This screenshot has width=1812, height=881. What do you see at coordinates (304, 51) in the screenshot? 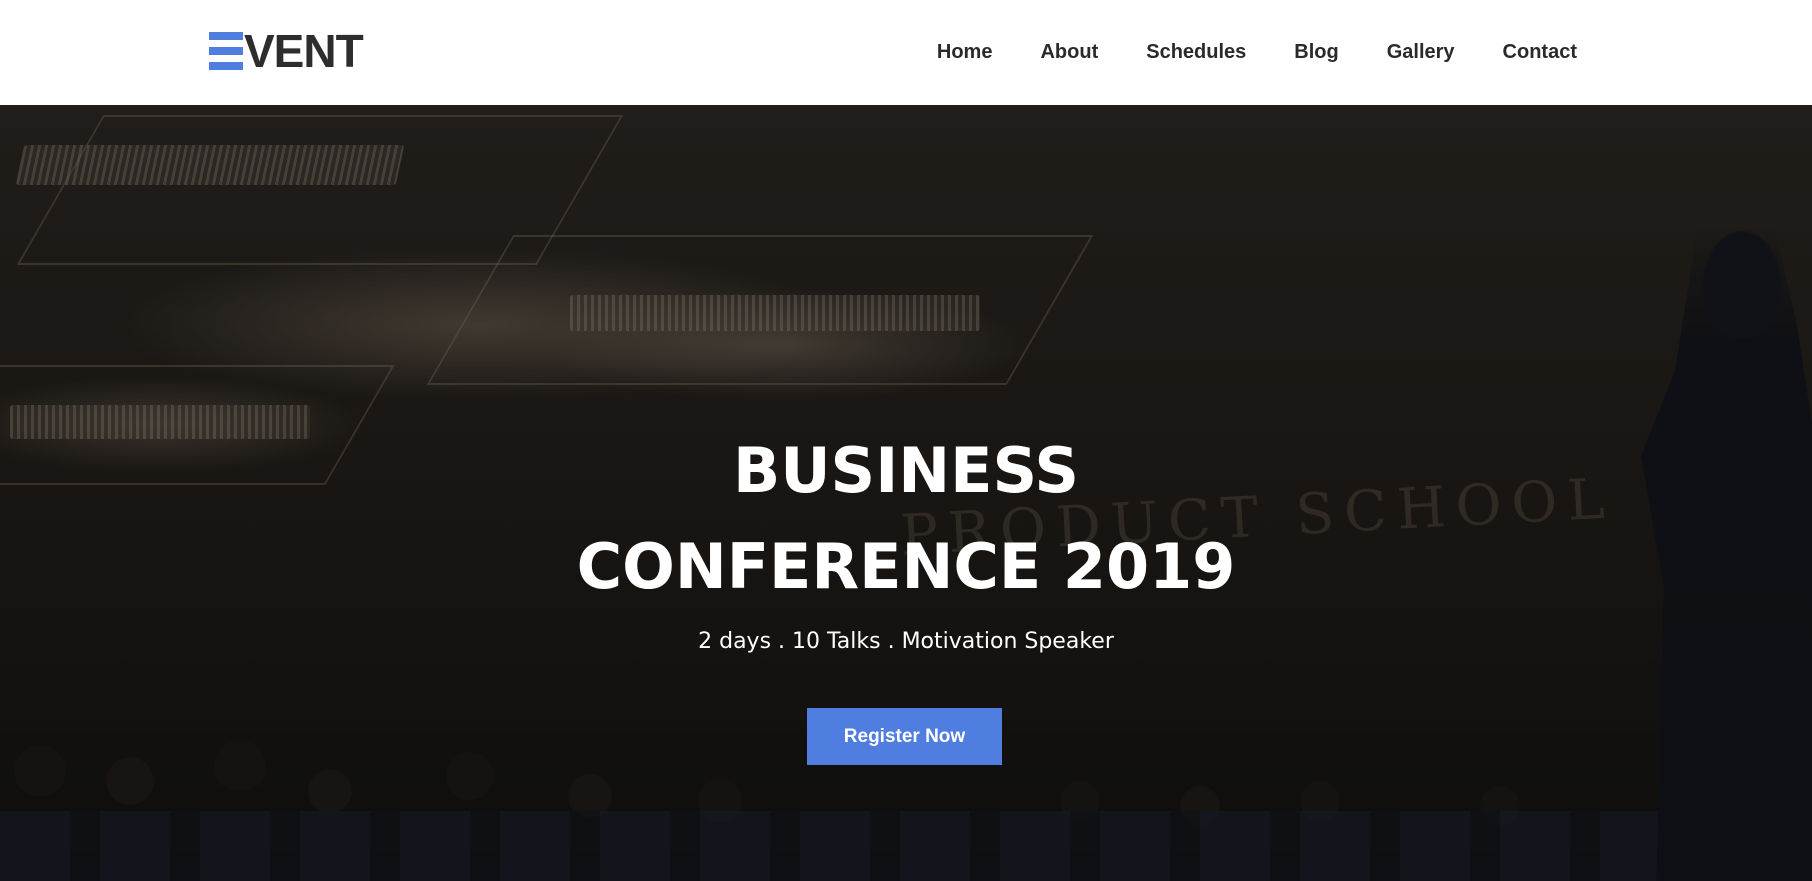
I see `logo-text: VENT` at bounding box center [304, 51].